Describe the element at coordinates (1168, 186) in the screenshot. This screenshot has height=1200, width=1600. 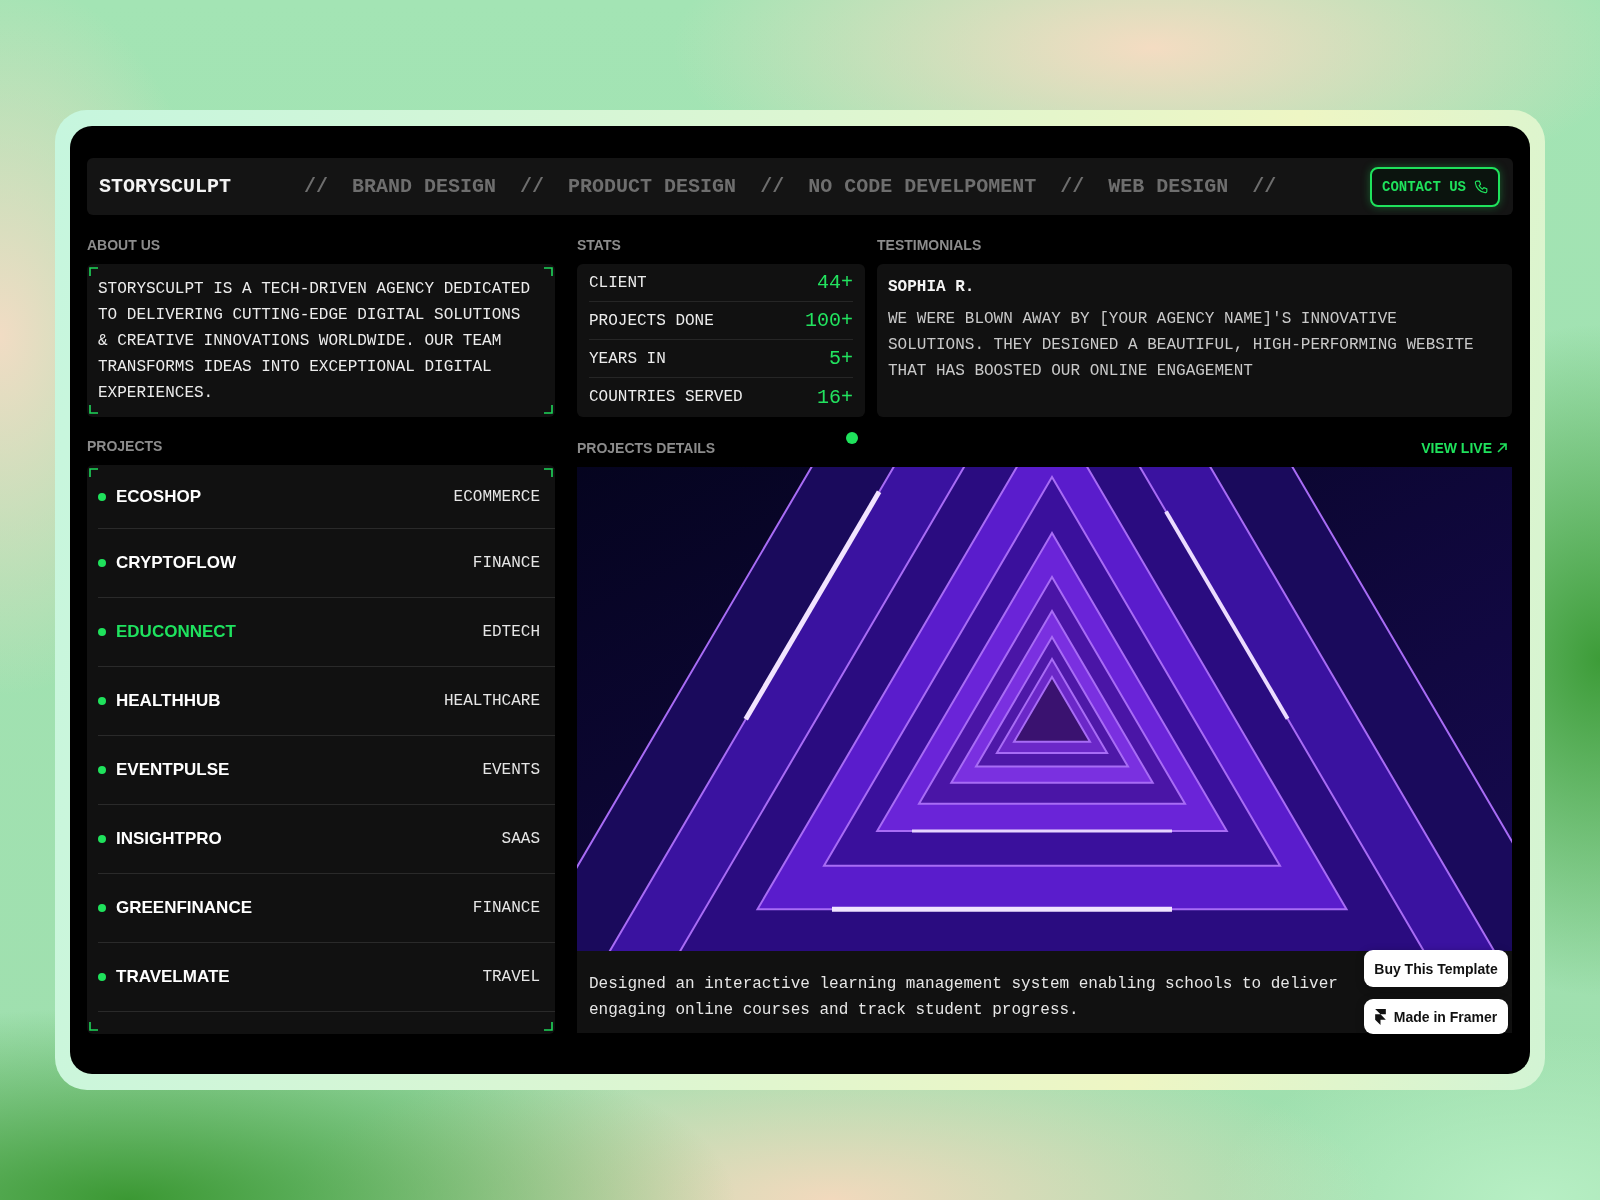
I see `marquee-text: WEB DESIGN` at that location.